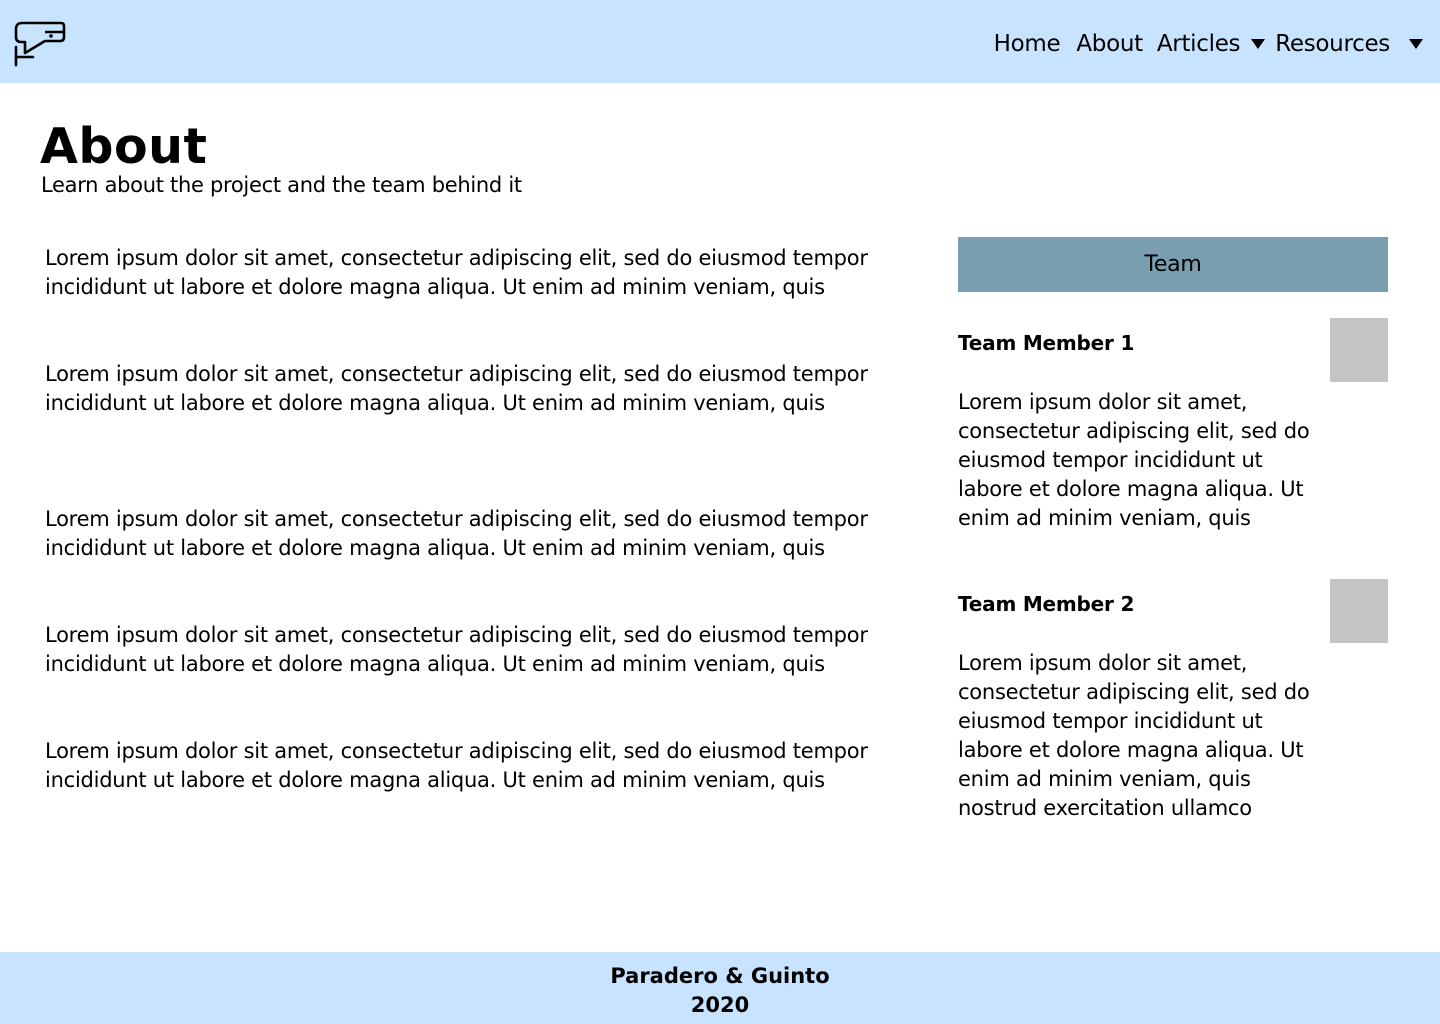 Image resolution: width=1440 pixels, height=1024 pixels. I want to click on speech-bubble-logo-icon, so click(40, 44).